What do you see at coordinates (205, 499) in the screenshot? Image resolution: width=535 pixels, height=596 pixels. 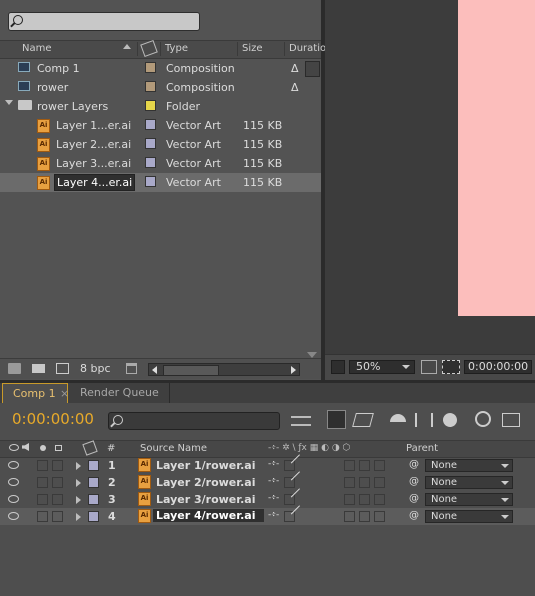 I see `layer-name: Layer 3/rower.ai` at bounding box center [205, 499].